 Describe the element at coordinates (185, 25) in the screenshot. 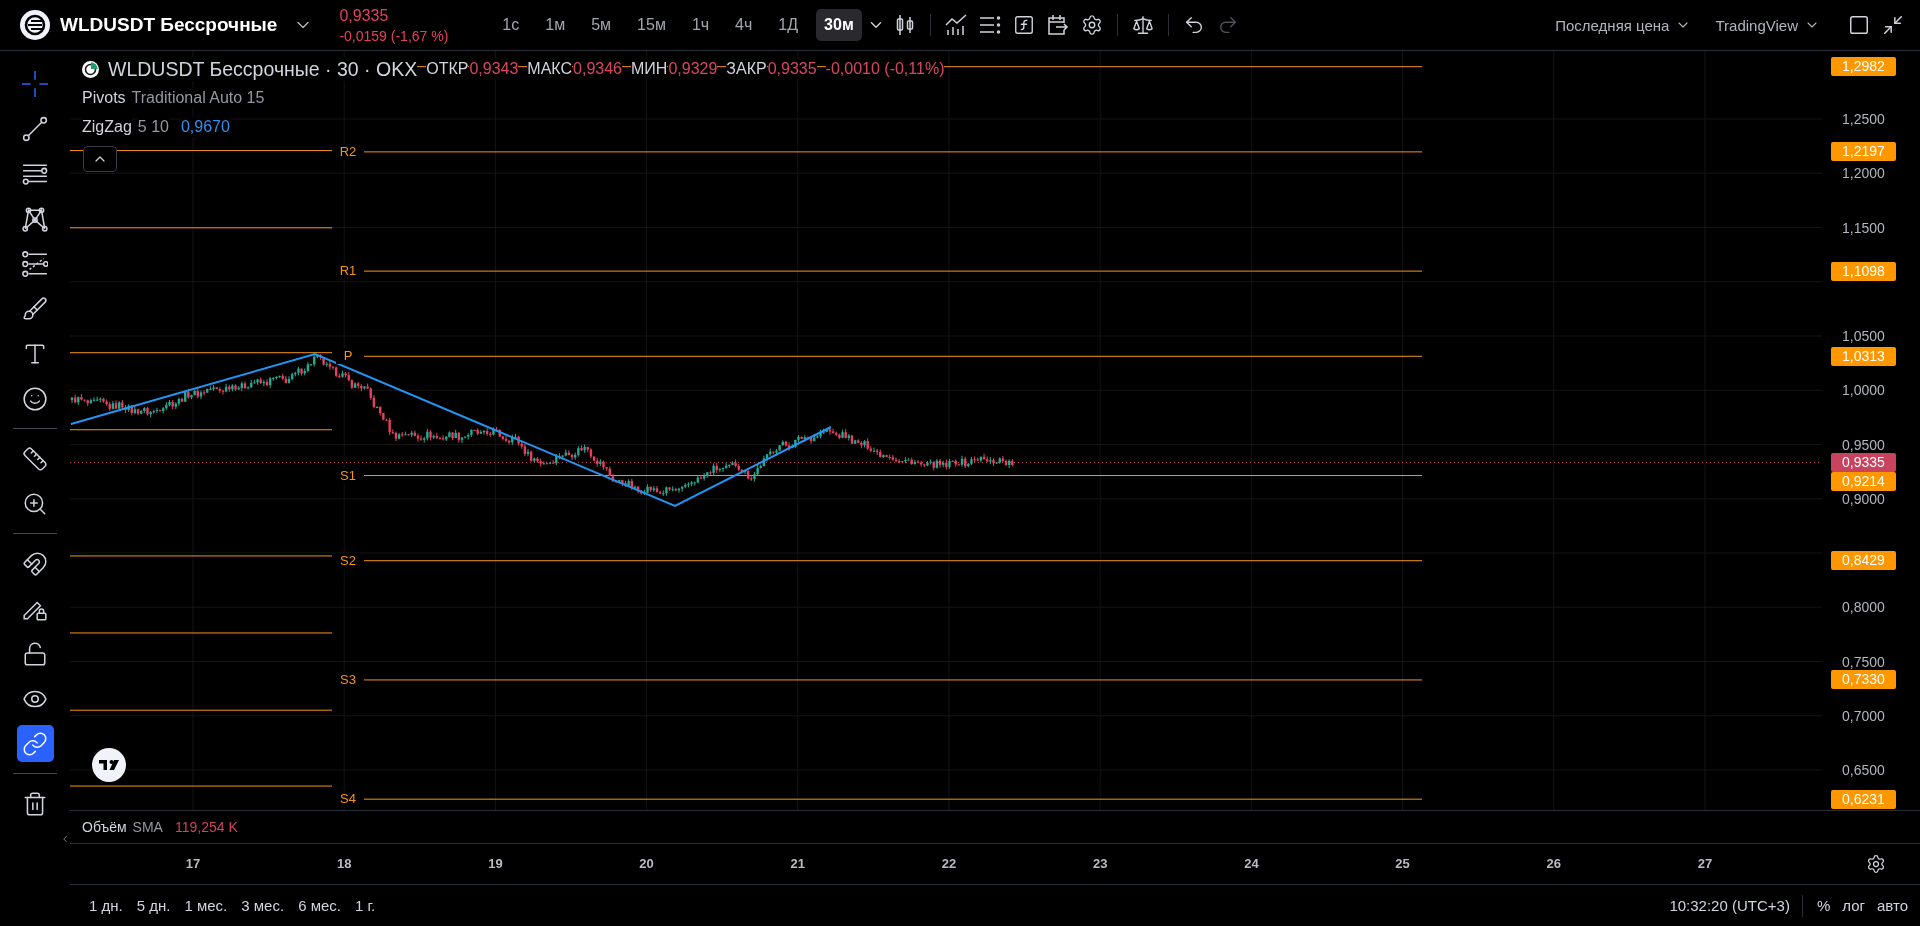

I see `symbol-button: WLDUSDT Бессрочные` at that location.